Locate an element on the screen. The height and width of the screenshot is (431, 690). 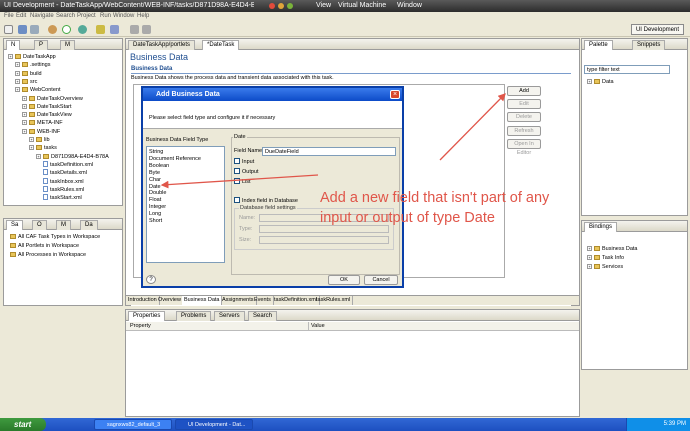
clock: 5:39 PM is located at coordinates (674, 424).